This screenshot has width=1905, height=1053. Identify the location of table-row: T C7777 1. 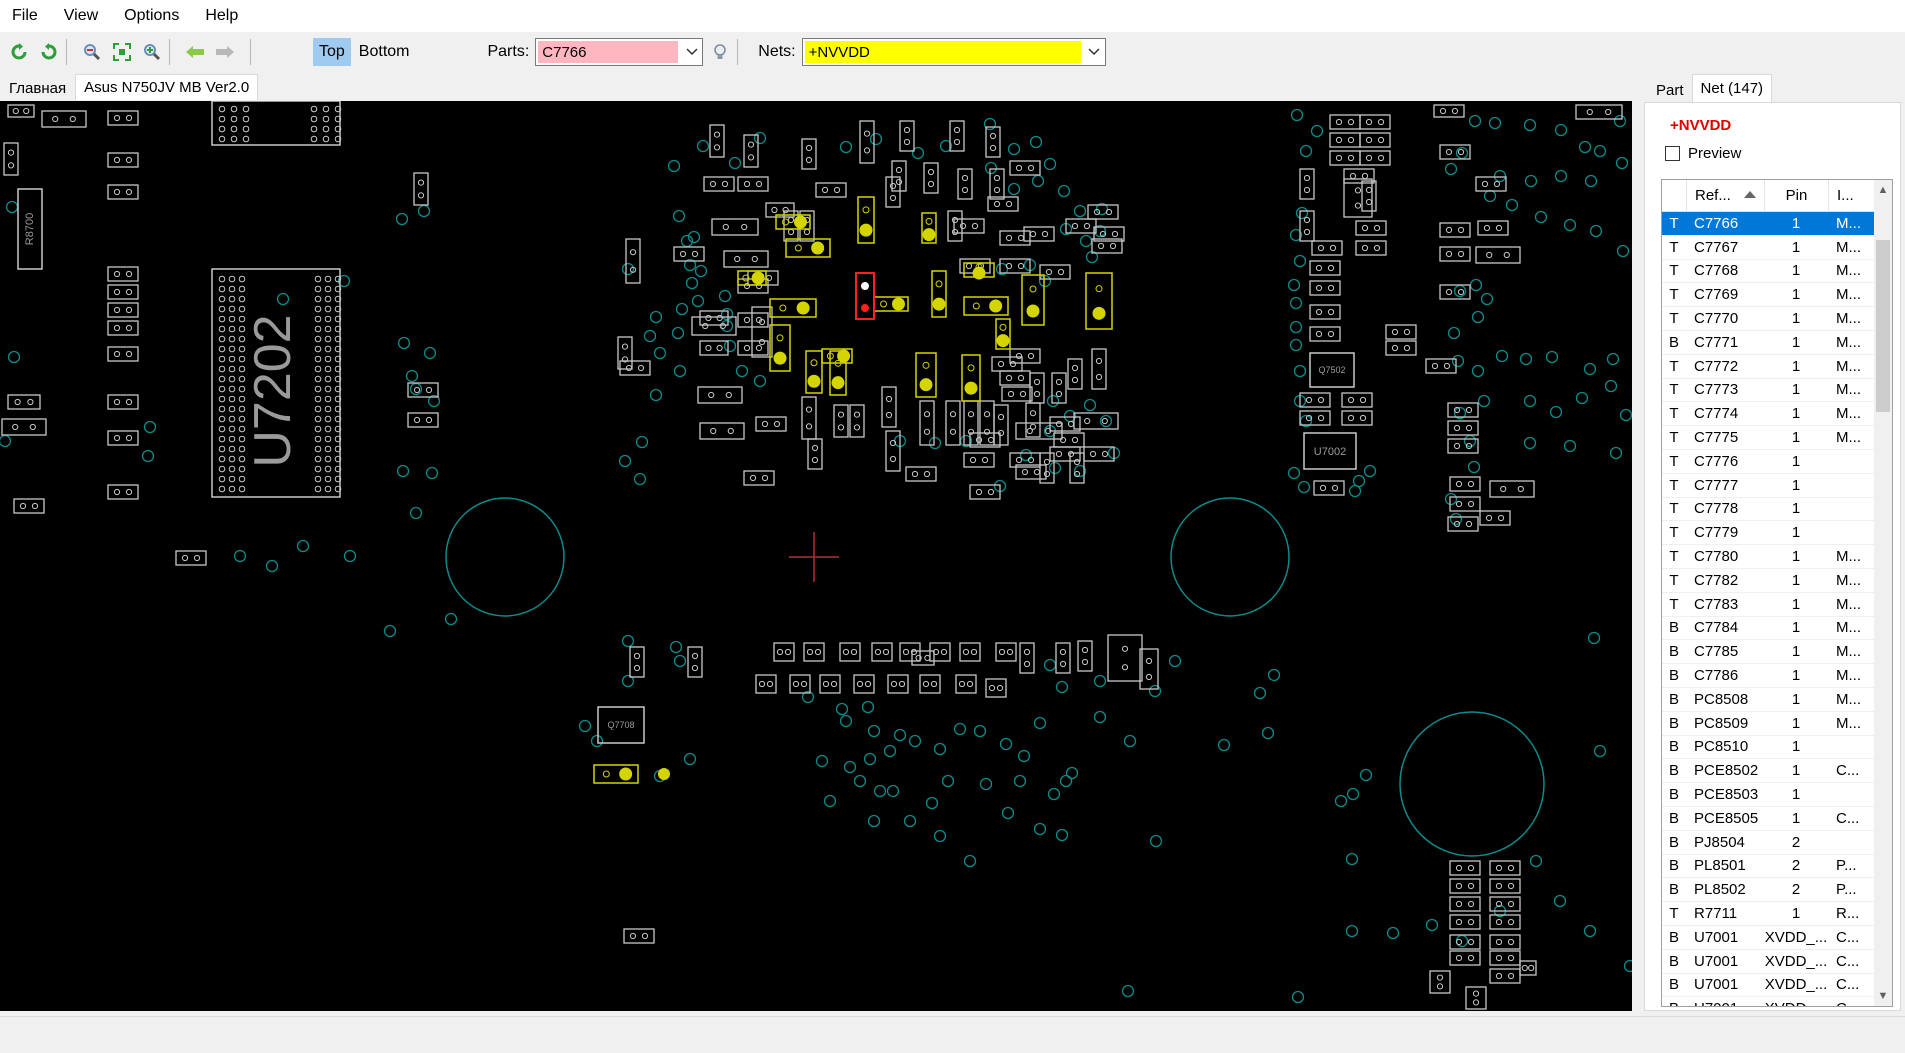
(1769, 486).